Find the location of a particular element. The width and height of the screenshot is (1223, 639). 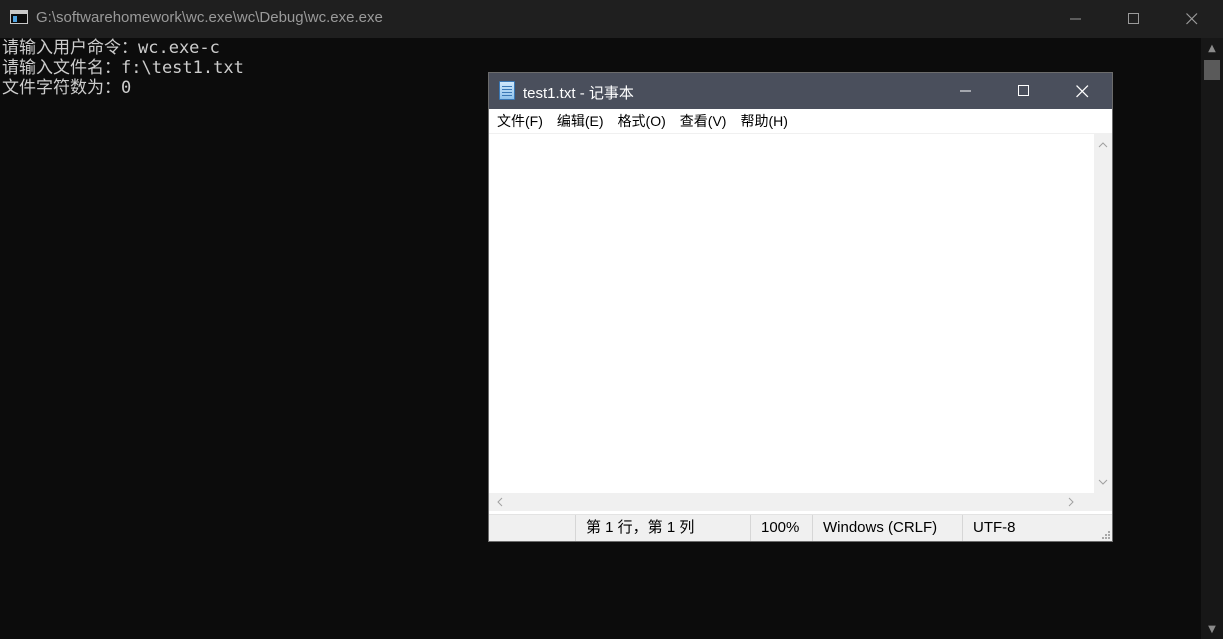

menu-edit: 编辑(E) is located at coordinates (580, 121).